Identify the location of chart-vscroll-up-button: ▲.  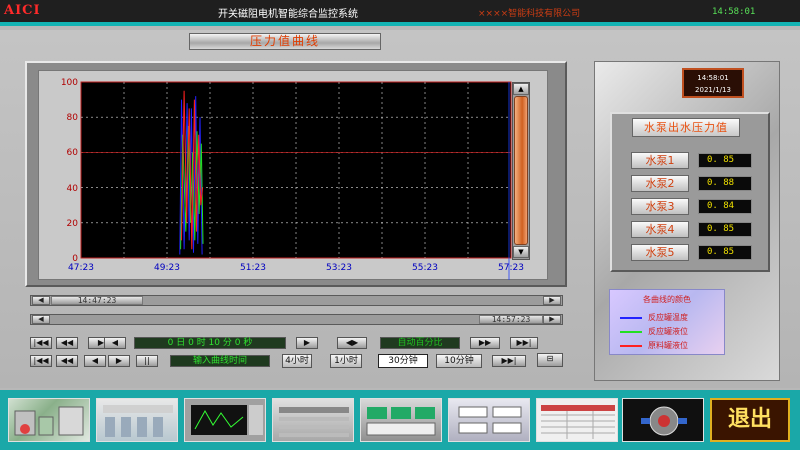
(521, 89).